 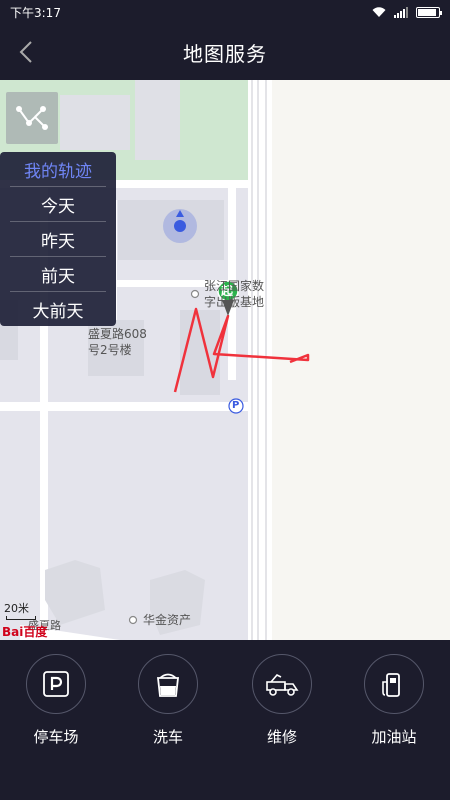 I want to click on chevron-left-icon, so click(x=25, y=52).